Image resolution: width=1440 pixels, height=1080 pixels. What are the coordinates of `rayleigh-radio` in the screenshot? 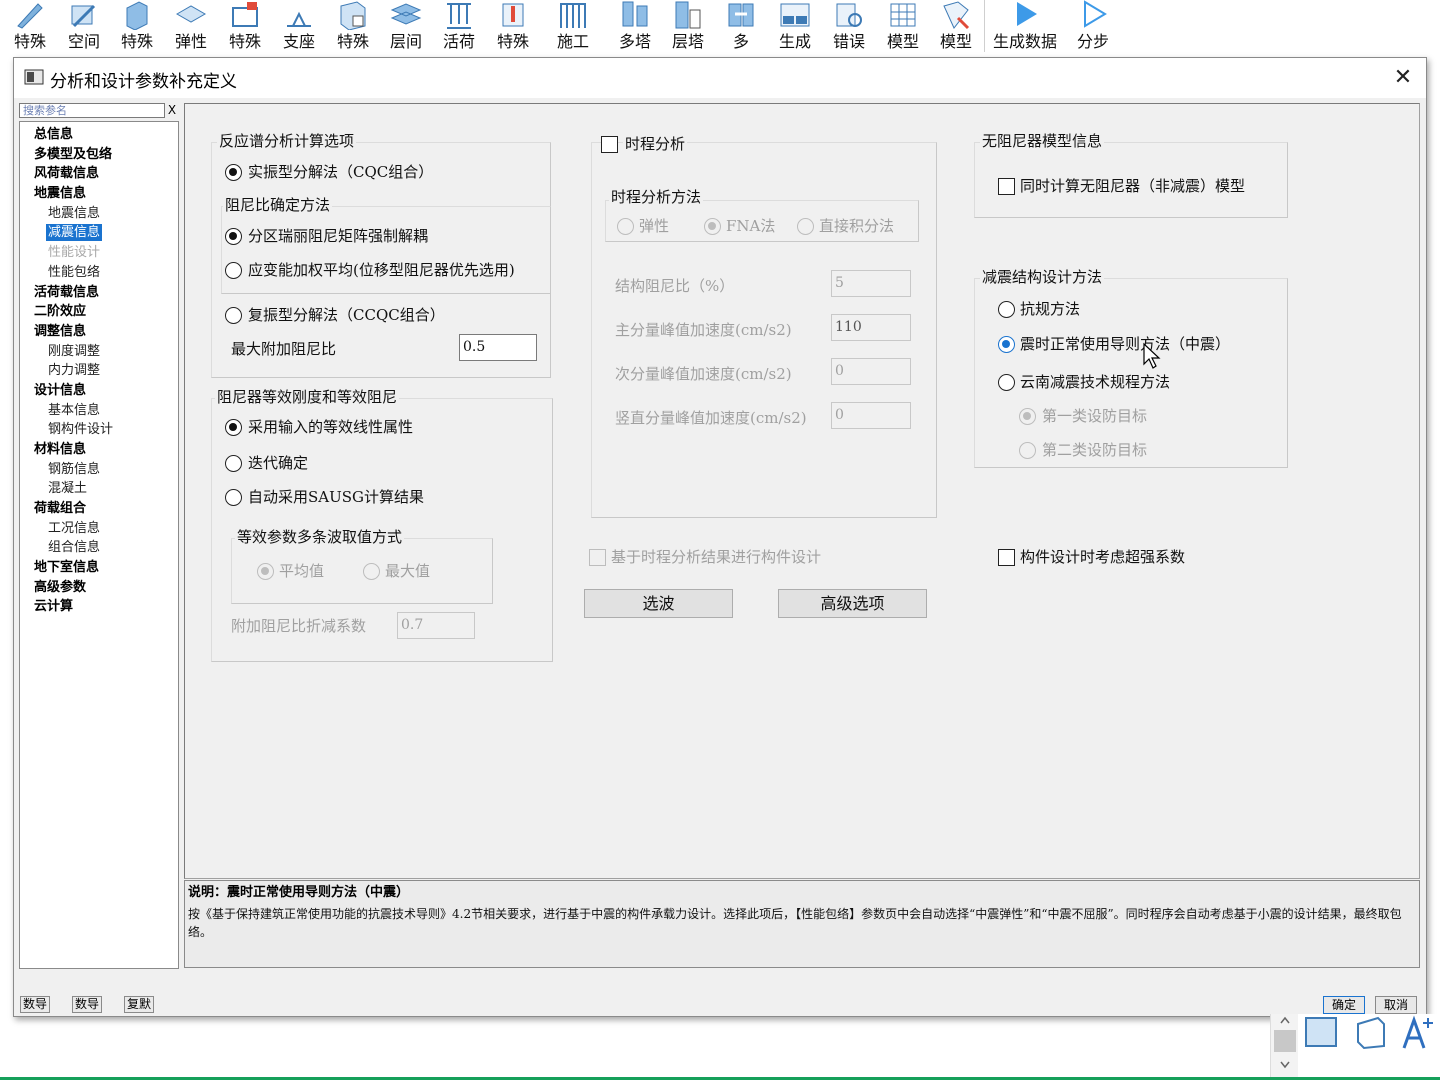 It's located at (233, 236).